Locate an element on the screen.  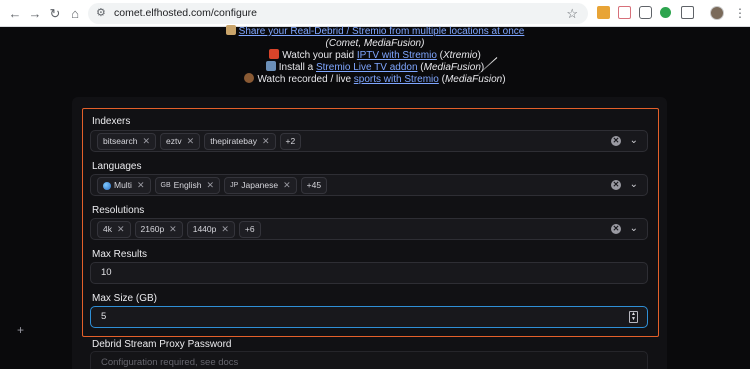
more-count-badge: +2 is located at coordinates (290, 141).